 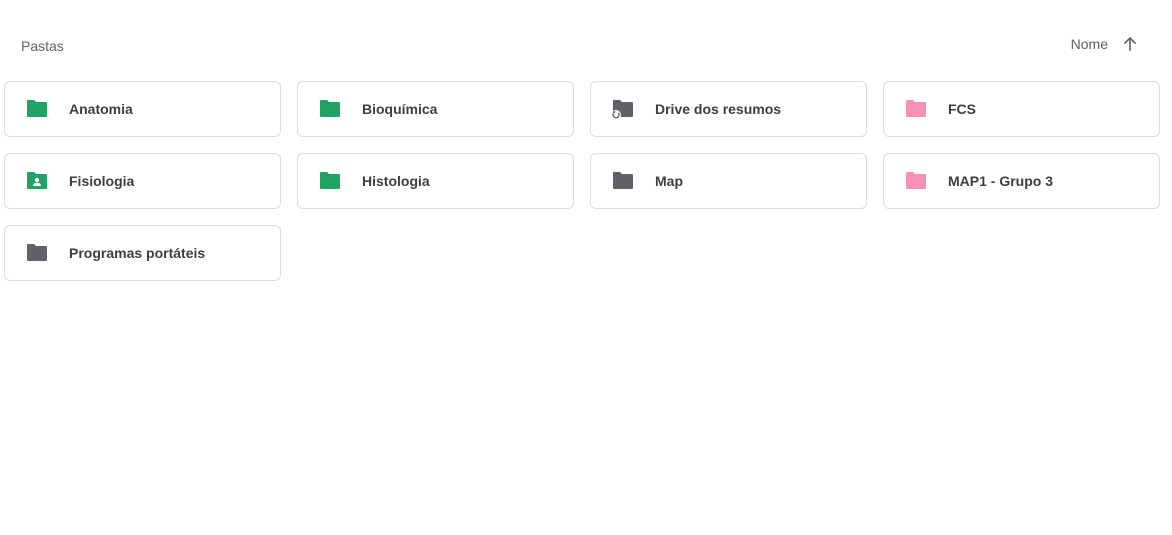 I want to click on folder-card: MAP1 - Grupo 3, so click(x=1021, y=181).